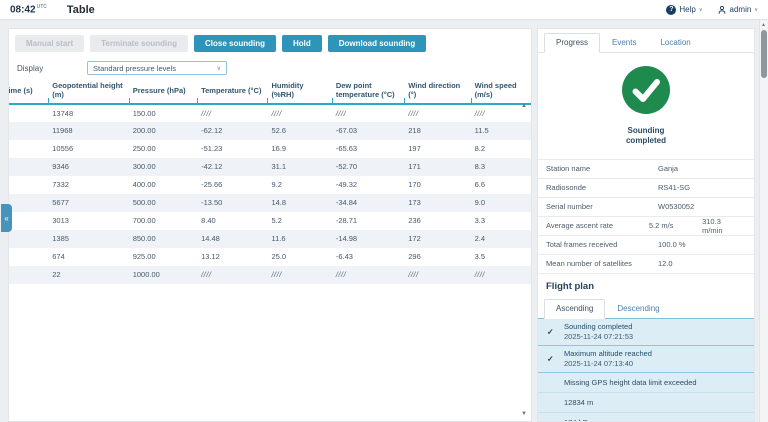 The width and height of the screenshot is (768, 422). Describe the element at coordinates (134, 68) in the screenshot. I see `display-select-value: Standard pressure levels` at that location.